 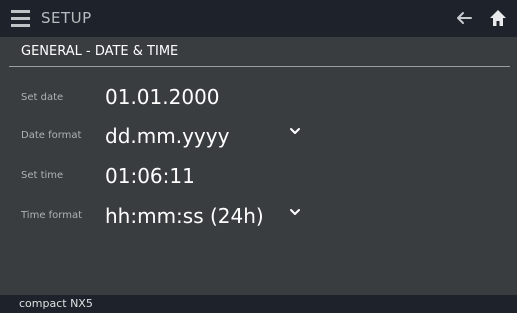 I want to click on date-format-chevron-down-icon, so click(x=295, y=131).